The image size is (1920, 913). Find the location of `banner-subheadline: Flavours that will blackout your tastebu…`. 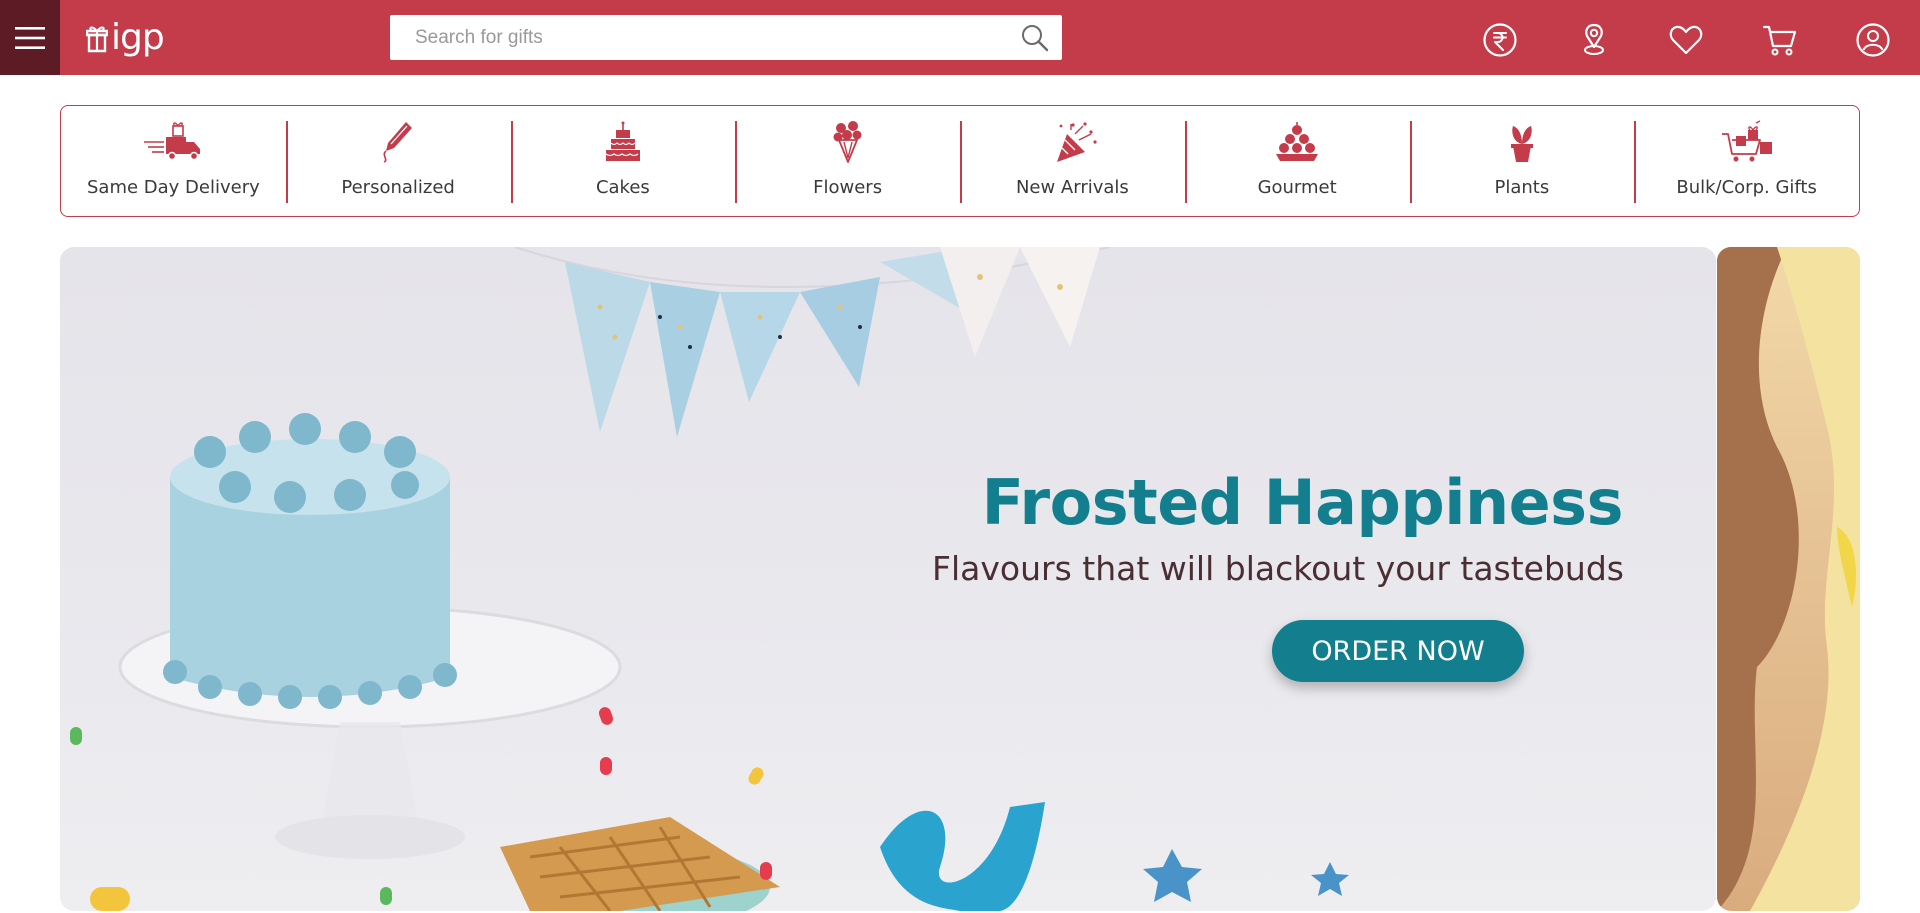

banner-subheadline: Flavours that will blackout your tastebu… is located at coordinates (1278, 568).